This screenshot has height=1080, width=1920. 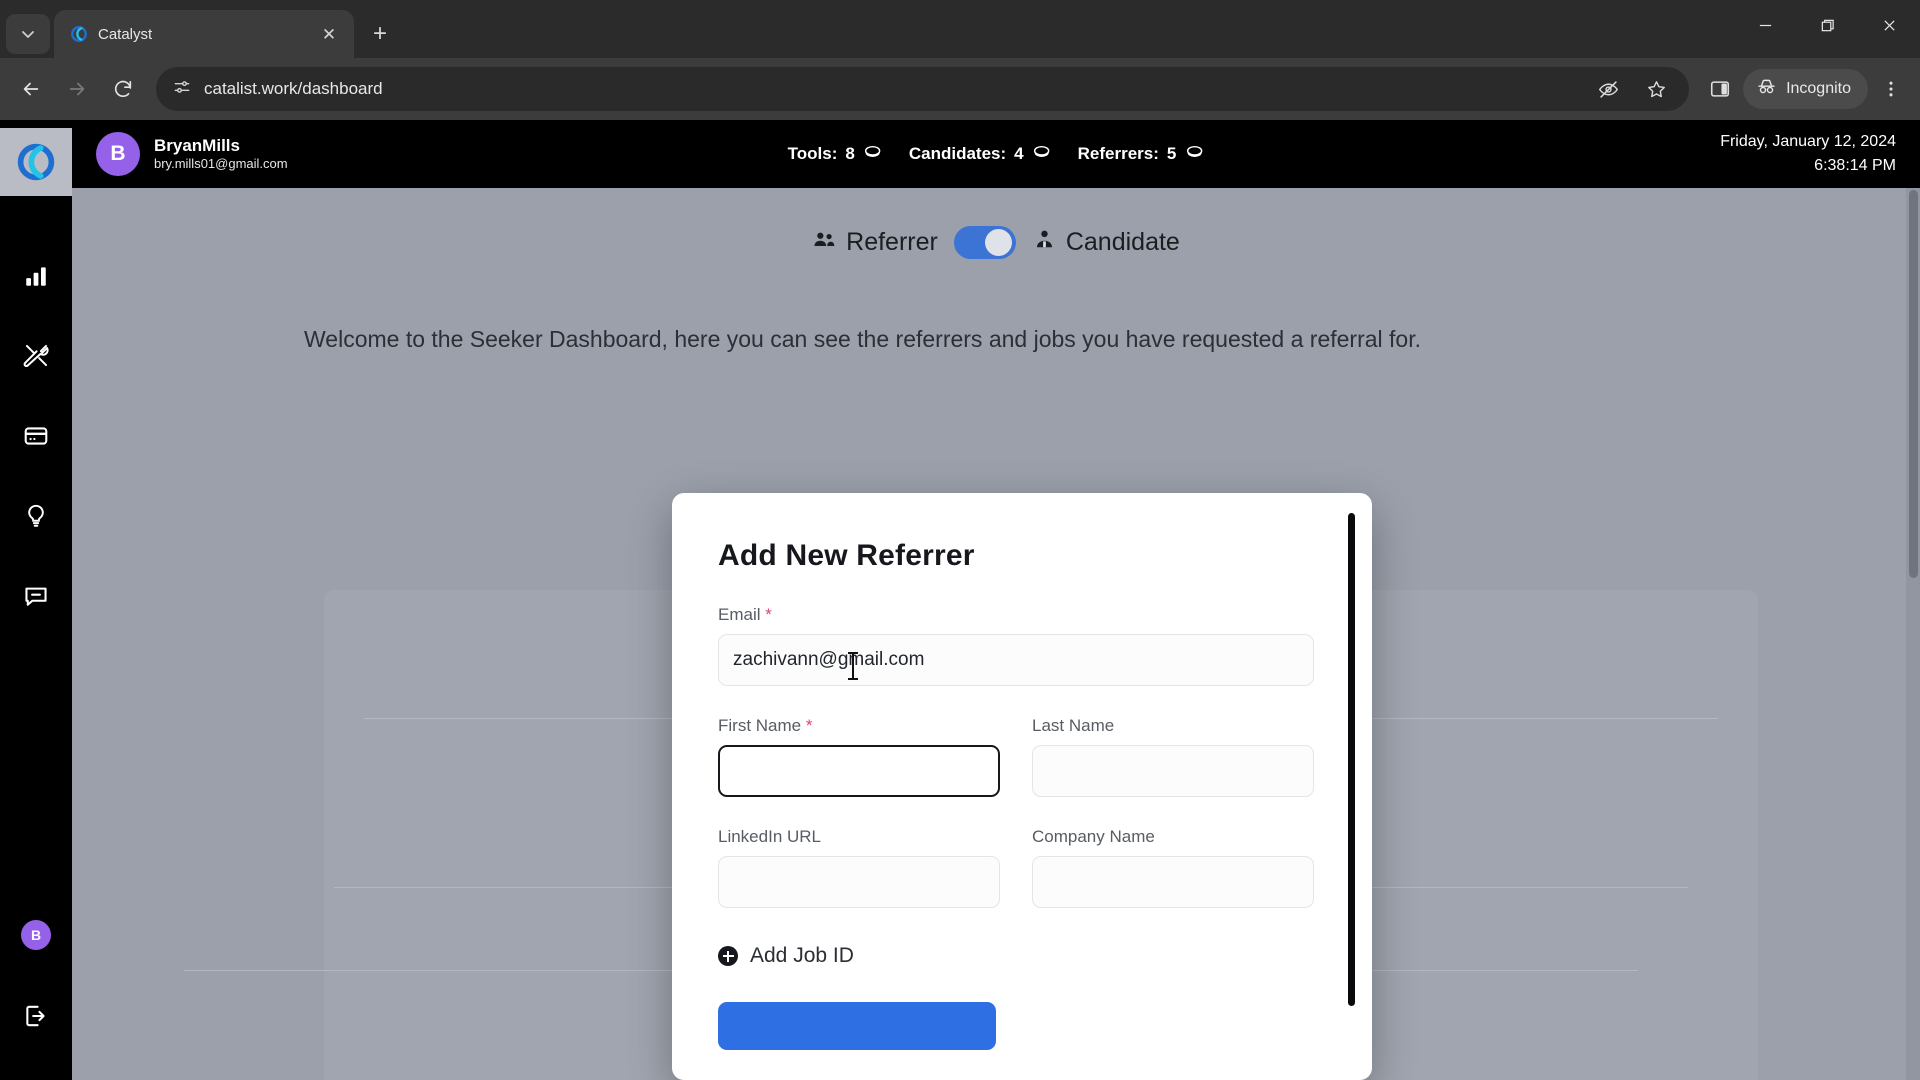 What do you see at coordinates (1173, 882) in the screenshot?
I see `company-name-field` at bounding box center [1173, 882].